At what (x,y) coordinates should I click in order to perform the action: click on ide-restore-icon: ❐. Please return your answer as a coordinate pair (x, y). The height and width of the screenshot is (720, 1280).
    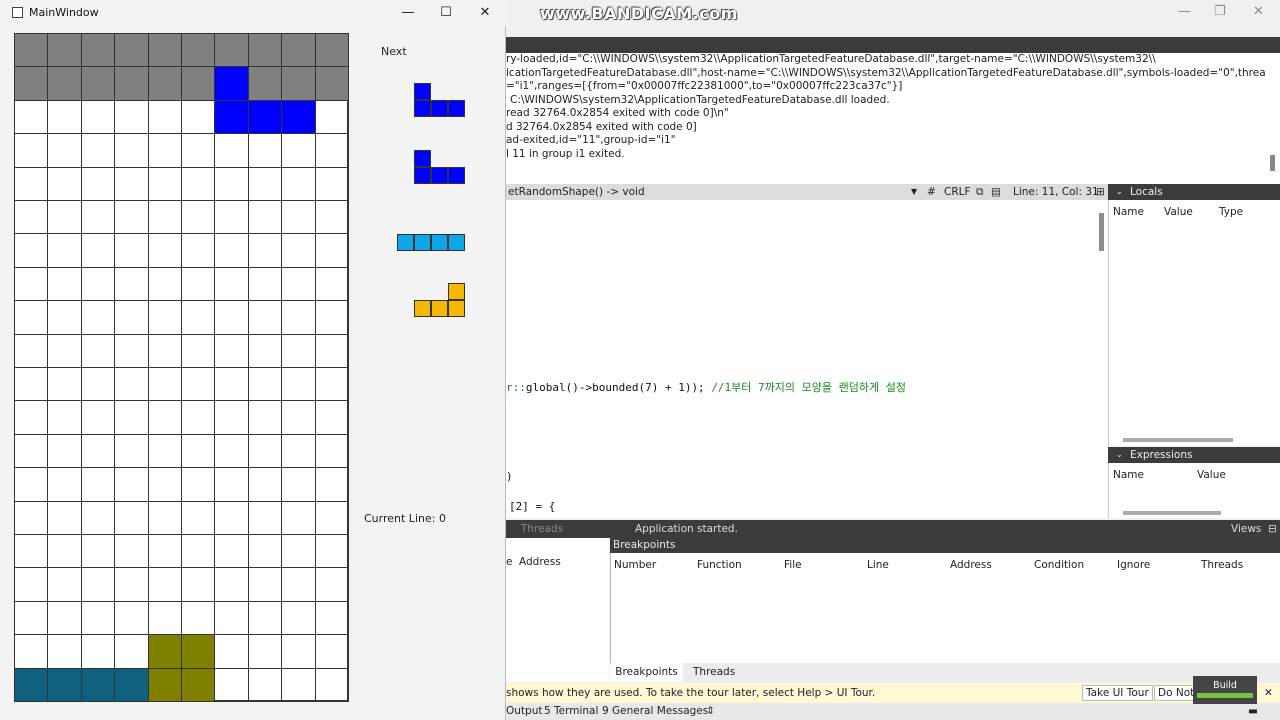
    Looking at the image, I should click on (1220, 11).